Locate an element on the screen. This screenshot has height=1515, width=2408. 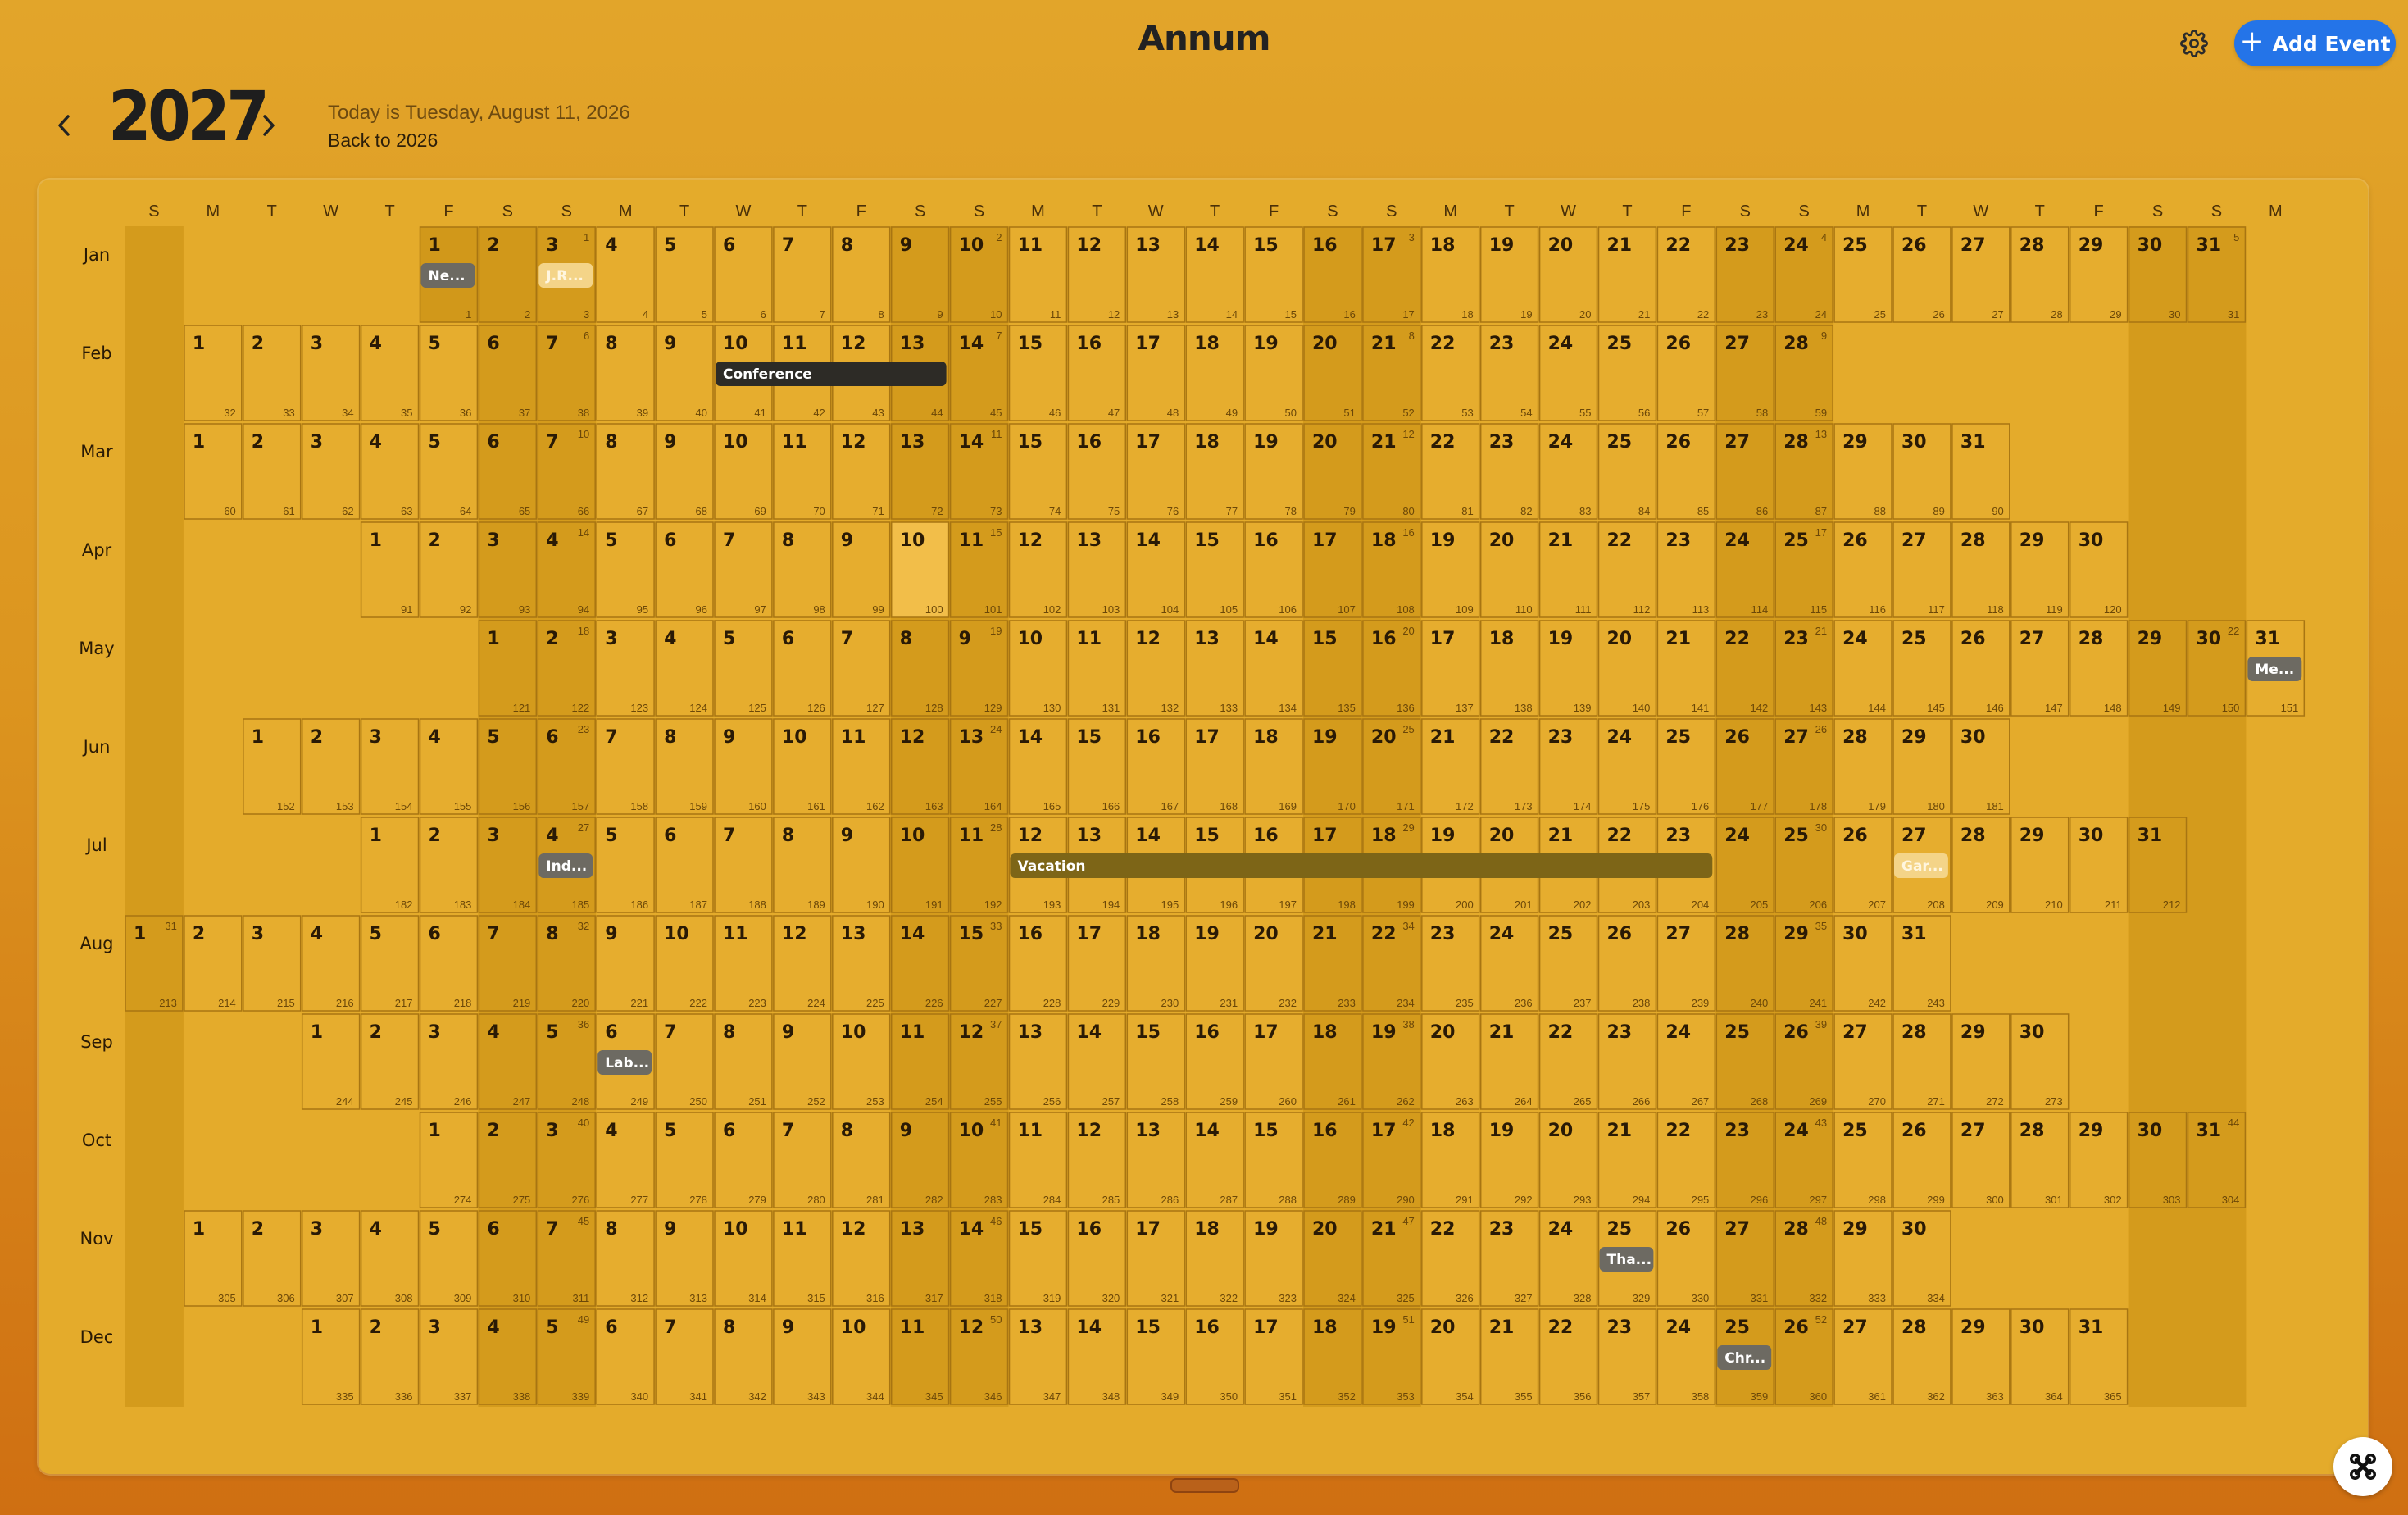
day-cell: 28 28 is located at coordinates (2040, 274).